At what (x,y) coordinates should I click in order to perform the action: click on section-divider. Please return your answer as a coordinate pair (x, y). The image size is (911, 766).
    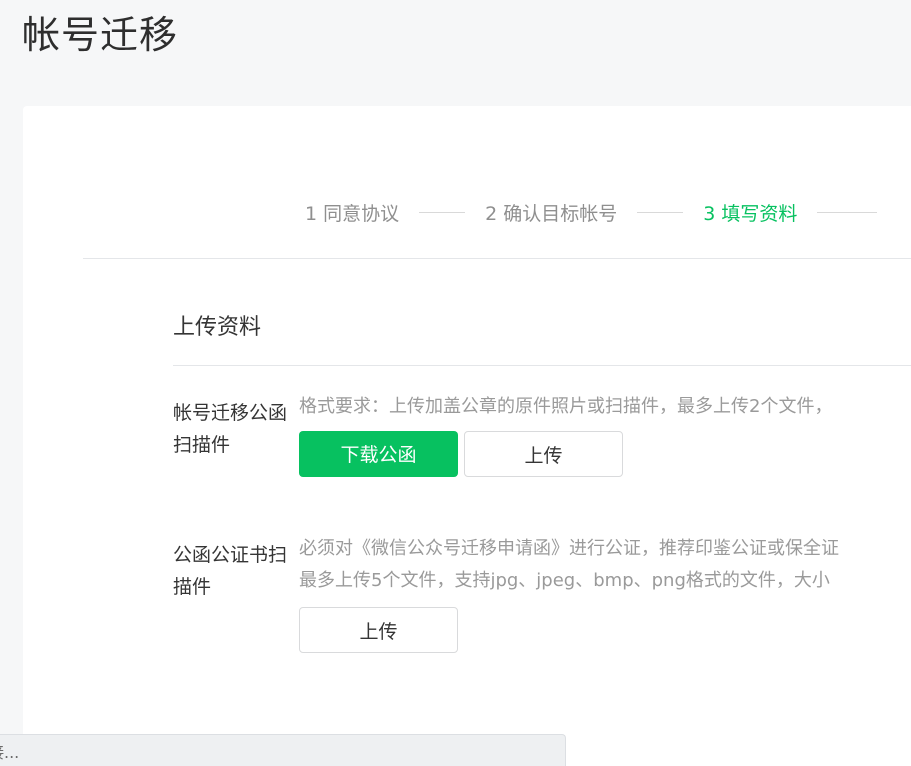
    Looking at the image, I should click on (542, 365).